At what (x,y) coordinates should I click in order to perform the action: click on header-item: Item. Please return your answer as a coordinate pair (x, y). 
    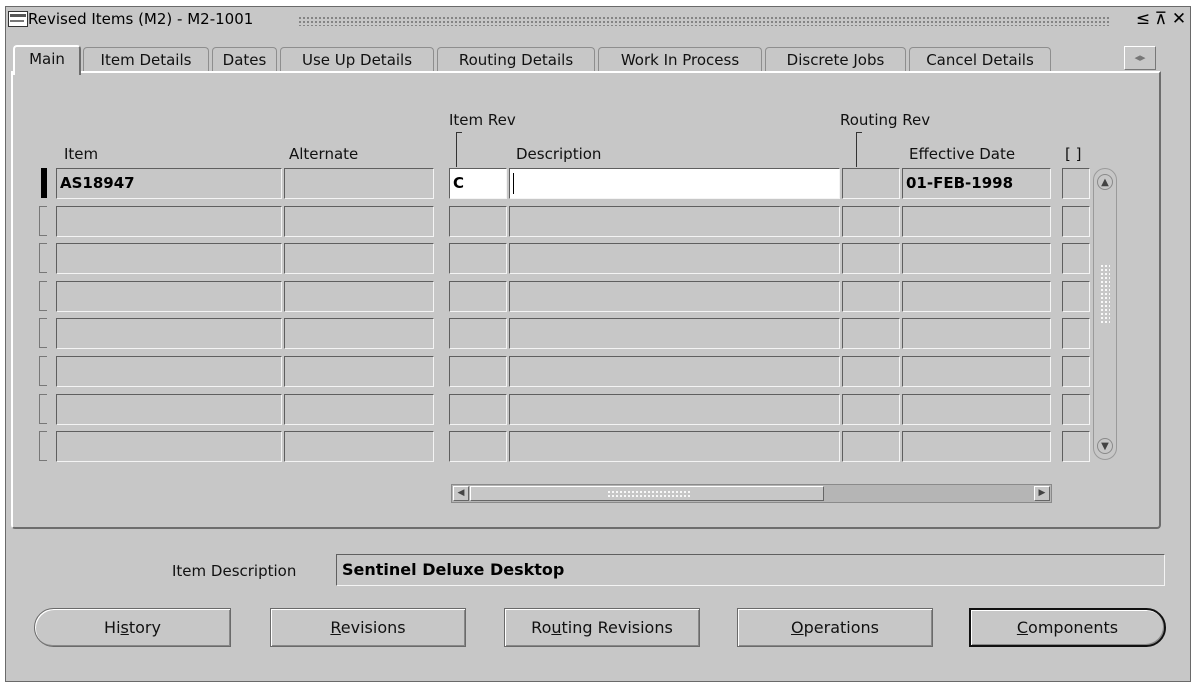
    Looking at the image, I should click on (81, 154).